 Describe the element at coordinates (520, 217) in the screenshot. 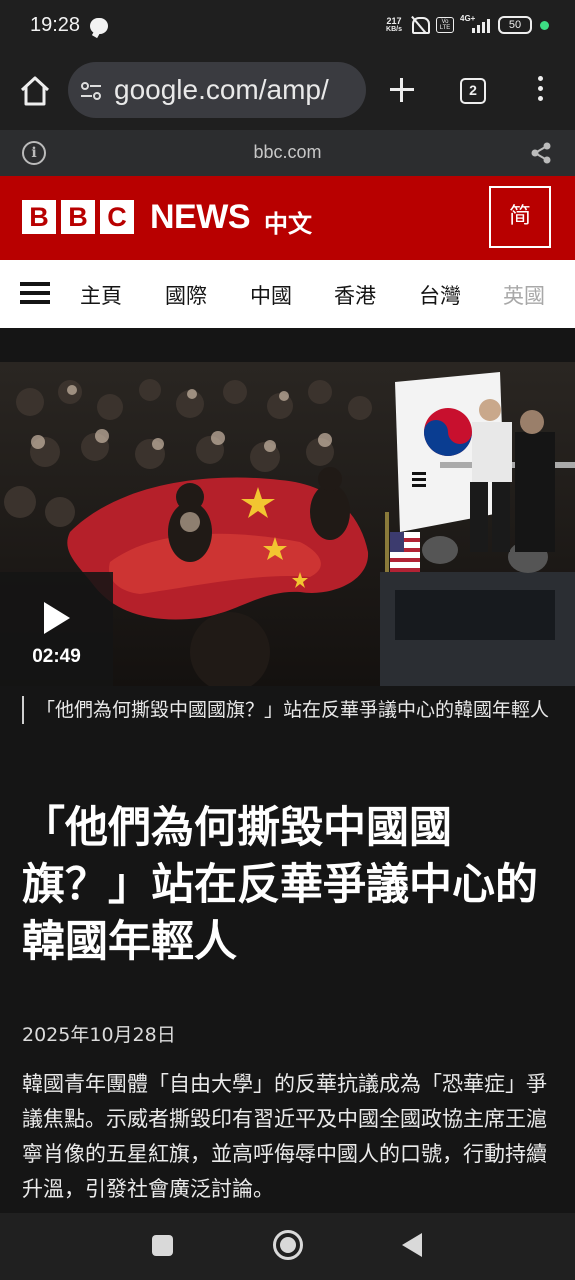

I see `simplified-chinese-toggle: 简` at that location.